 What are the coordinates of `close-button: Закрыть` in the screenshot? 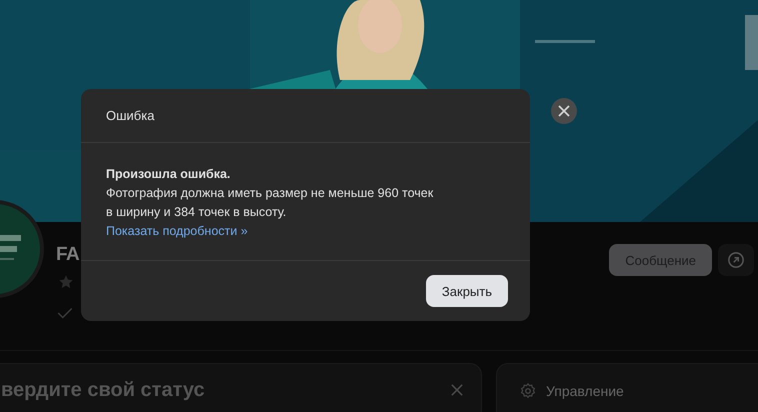 It's located at (467, 291).